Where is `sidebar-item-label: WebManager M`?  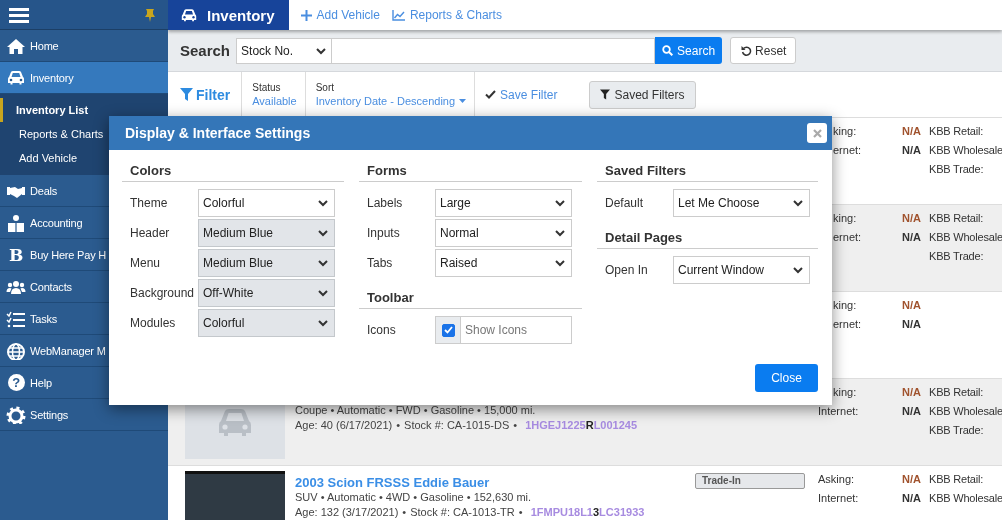 sidebar-item-label: WebManager M is located at coordinates (68, 350).